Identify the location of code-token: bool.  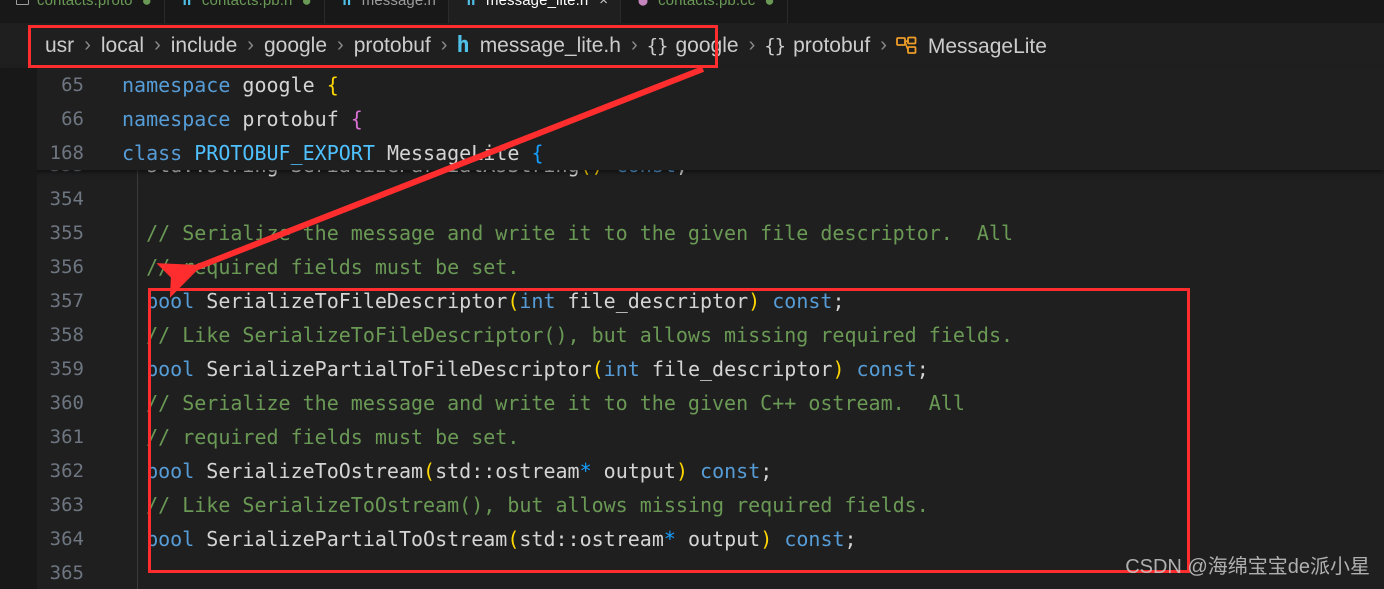
(170, 369).